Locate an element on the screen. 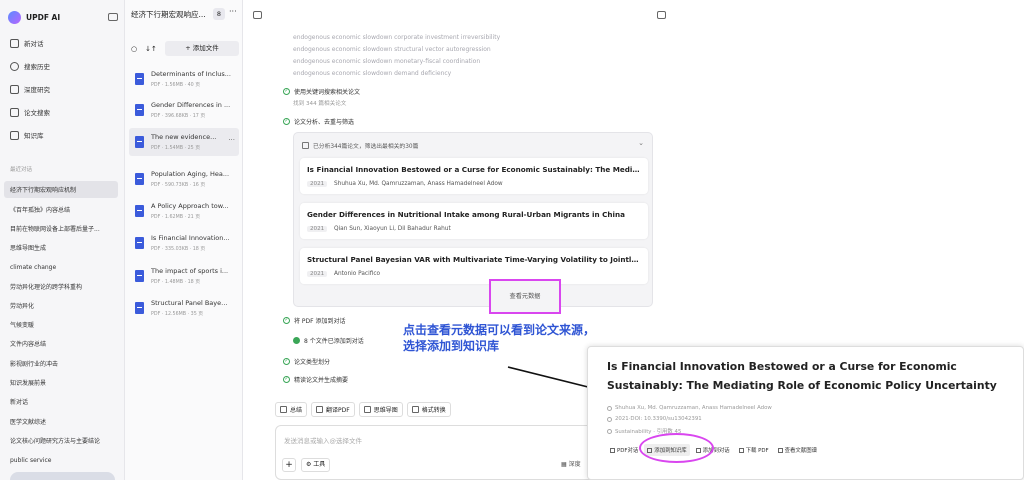 The width and height of the screenshot is (1024, 480). view-citation-graph-button: 查看文献图谱 is located at coordinates (797, 450).